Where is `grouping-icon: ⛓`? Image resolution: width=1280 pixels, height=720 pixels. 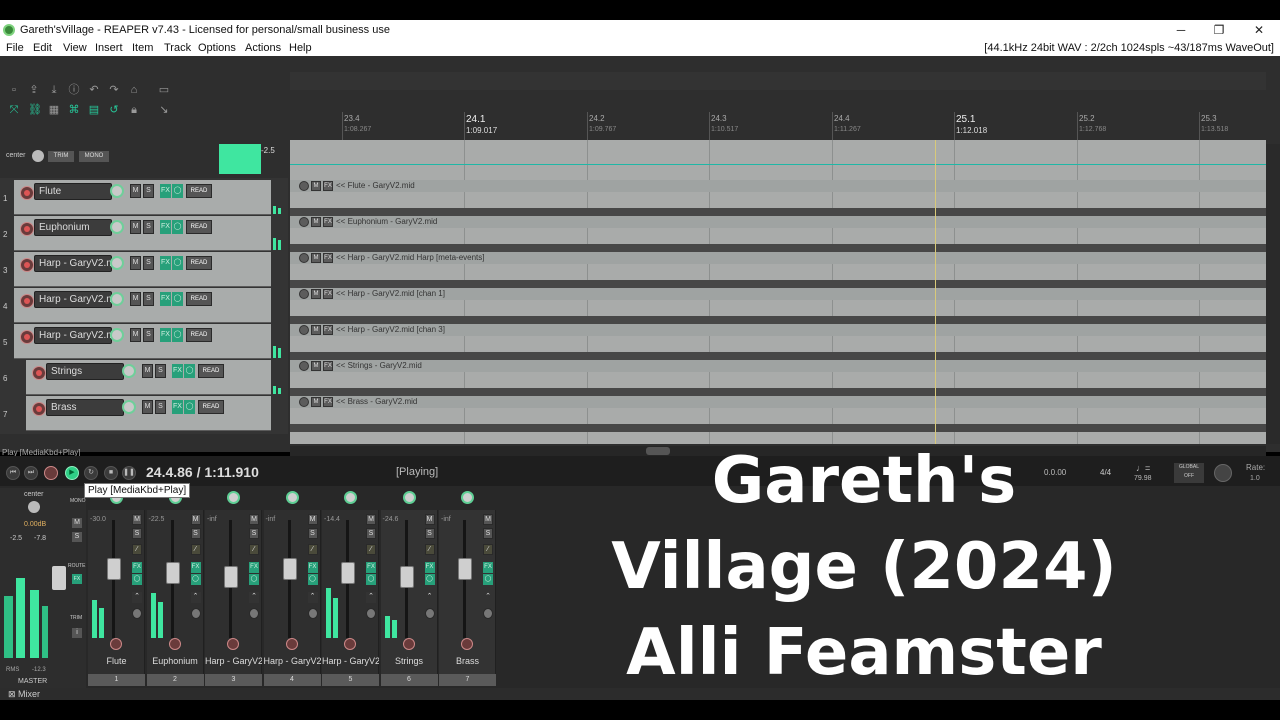 grouping-icon: ⛓ is located at coordinates (35, 110).